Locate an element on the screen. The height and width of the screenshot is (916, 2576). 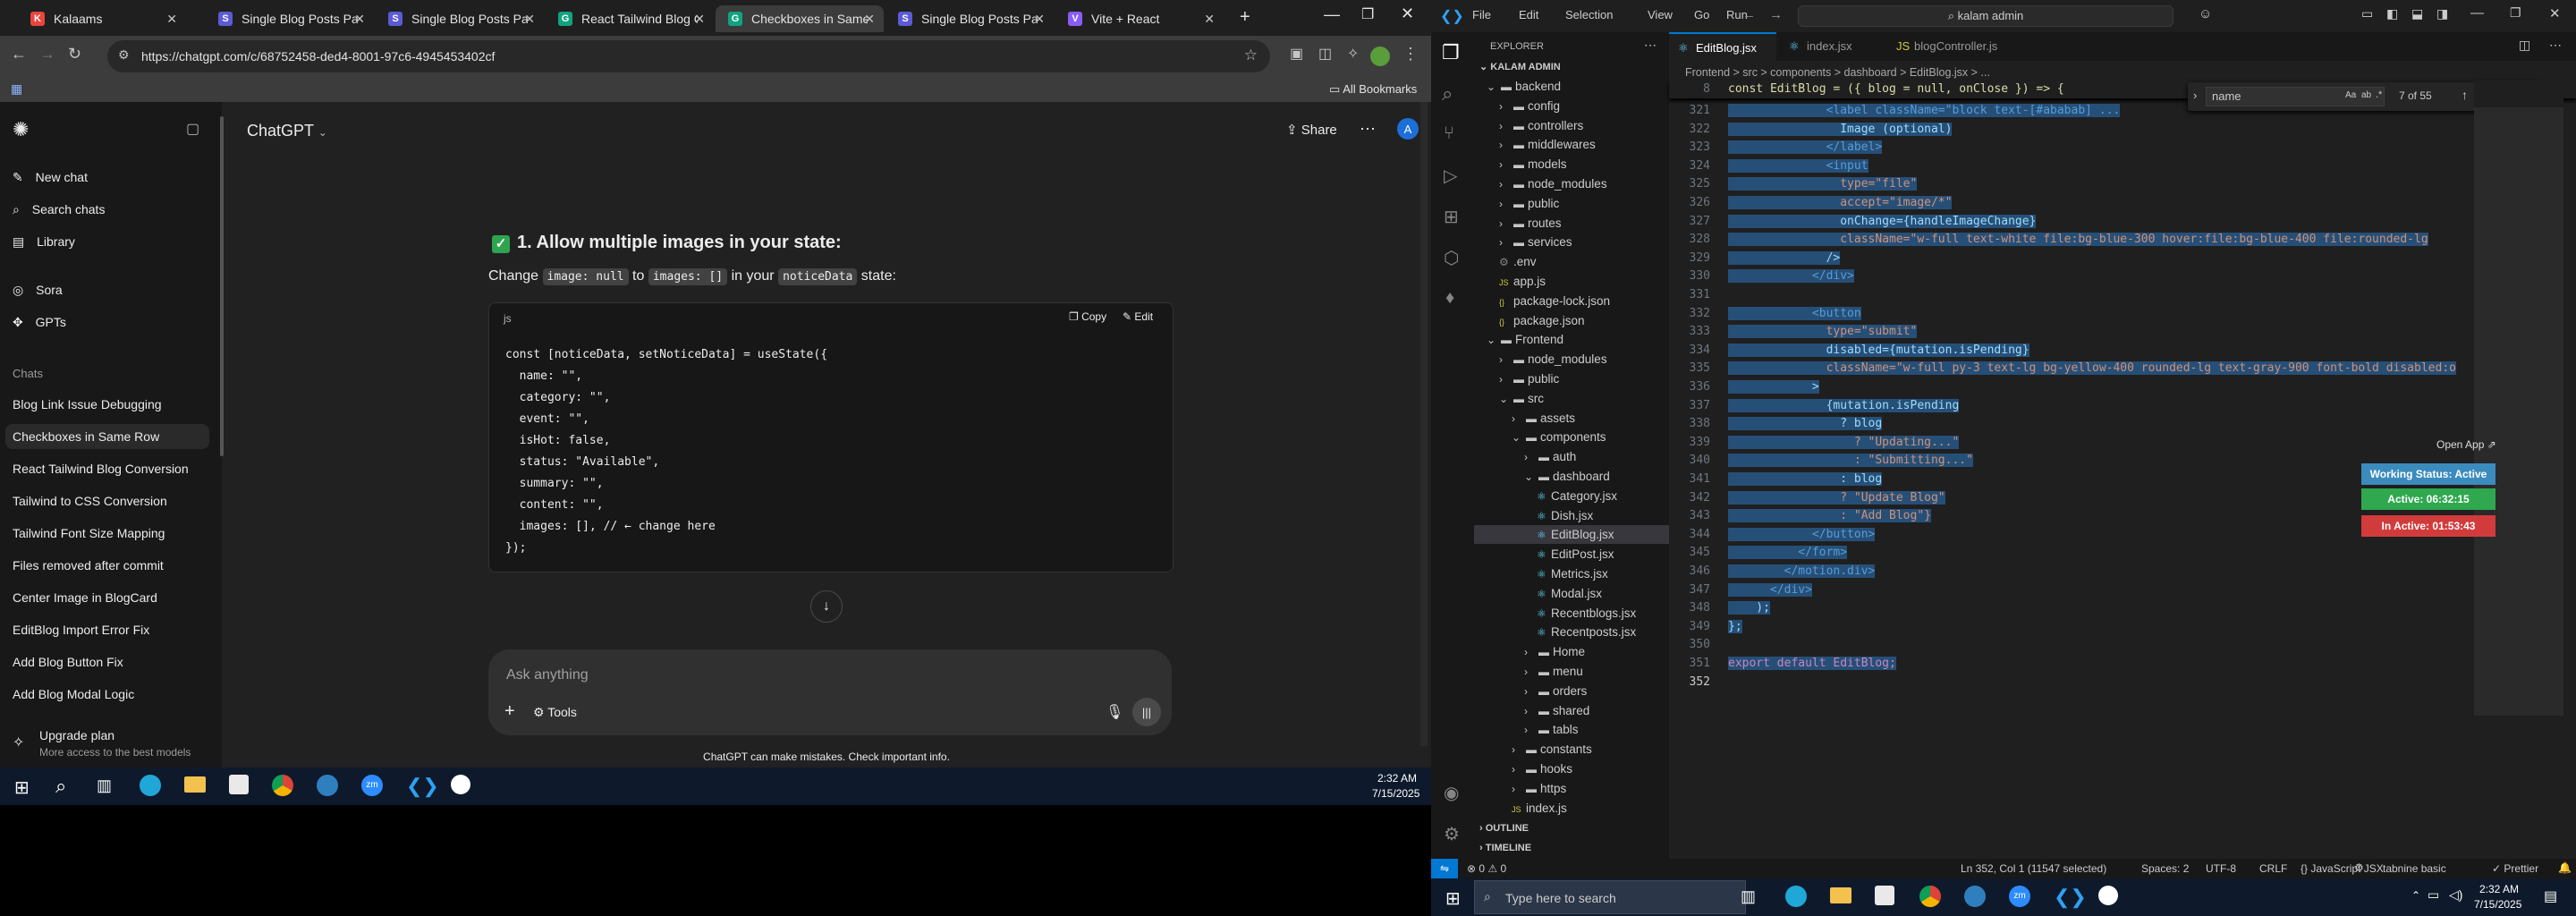
menu-item: File is located at coordinates (1481, 14).